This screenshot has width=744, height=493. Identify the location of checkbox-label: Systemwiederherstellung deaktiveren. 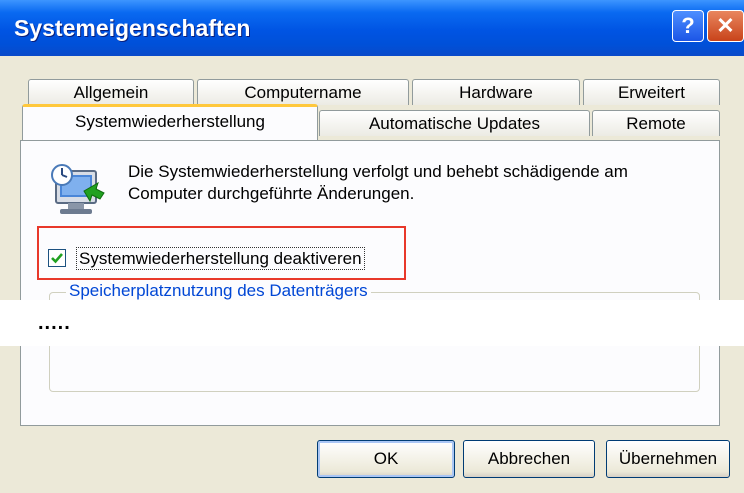
(220, 258).